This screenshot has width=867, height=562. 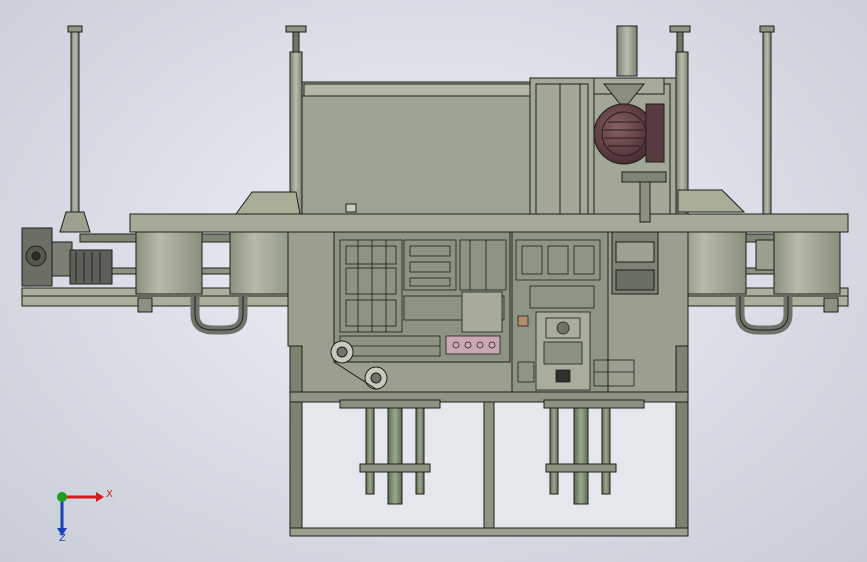 What do you see at coordinates (417, 152) in the screenshot?
I see `hood-panel` at bounding box center [417, 152].